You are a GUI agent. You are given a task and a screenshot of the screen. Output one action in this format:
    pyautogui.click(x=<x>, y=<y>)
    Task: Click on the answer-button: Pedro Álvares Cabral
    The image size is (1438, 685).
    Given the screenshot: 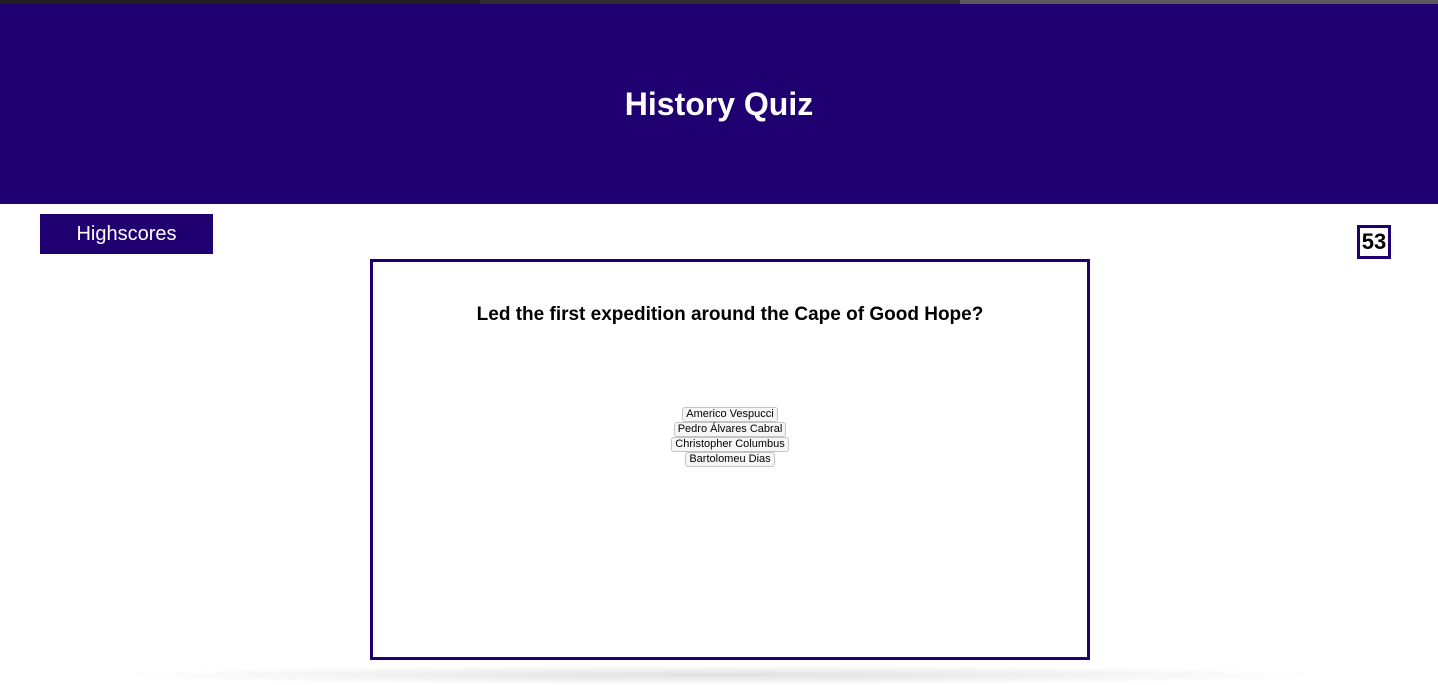 What is the action you would take?
    pyautogui.click(x=730, y=429)
    